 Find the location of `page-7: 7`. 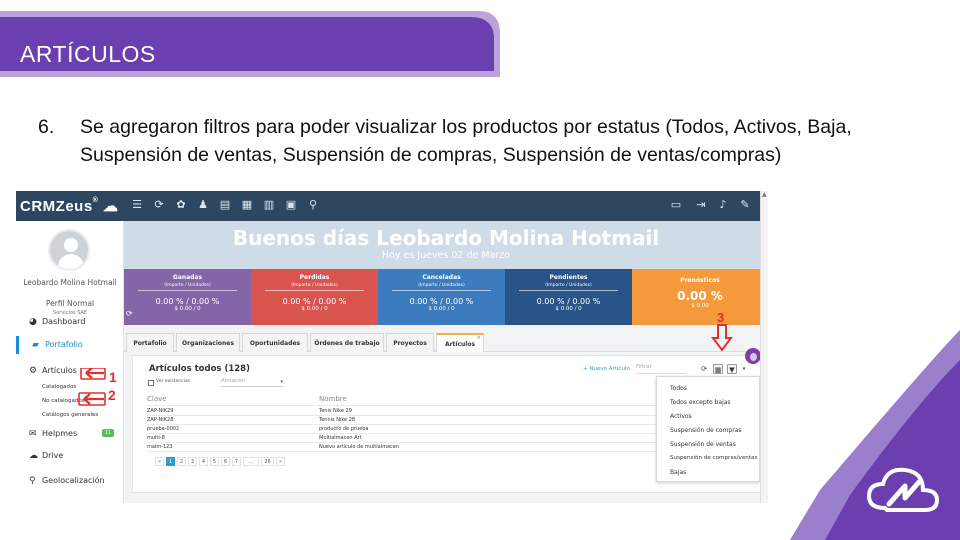

page-7: 7 is located at coordinates (236, 461).